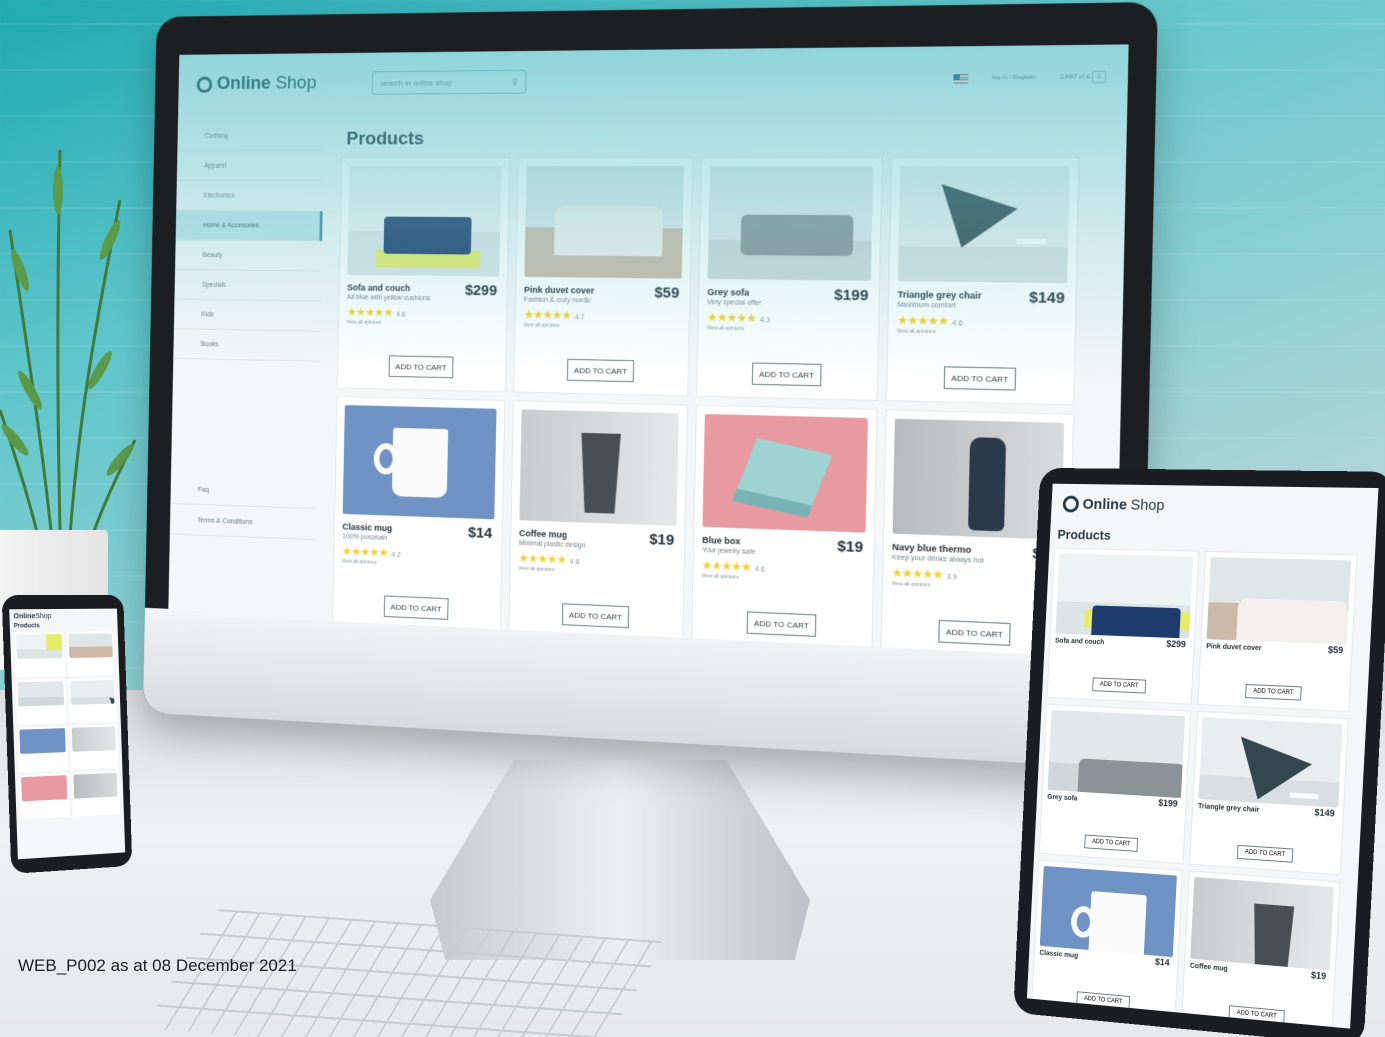 The image size is (1385, 1037). I want to click on logo-icon, so click(1070, 504).